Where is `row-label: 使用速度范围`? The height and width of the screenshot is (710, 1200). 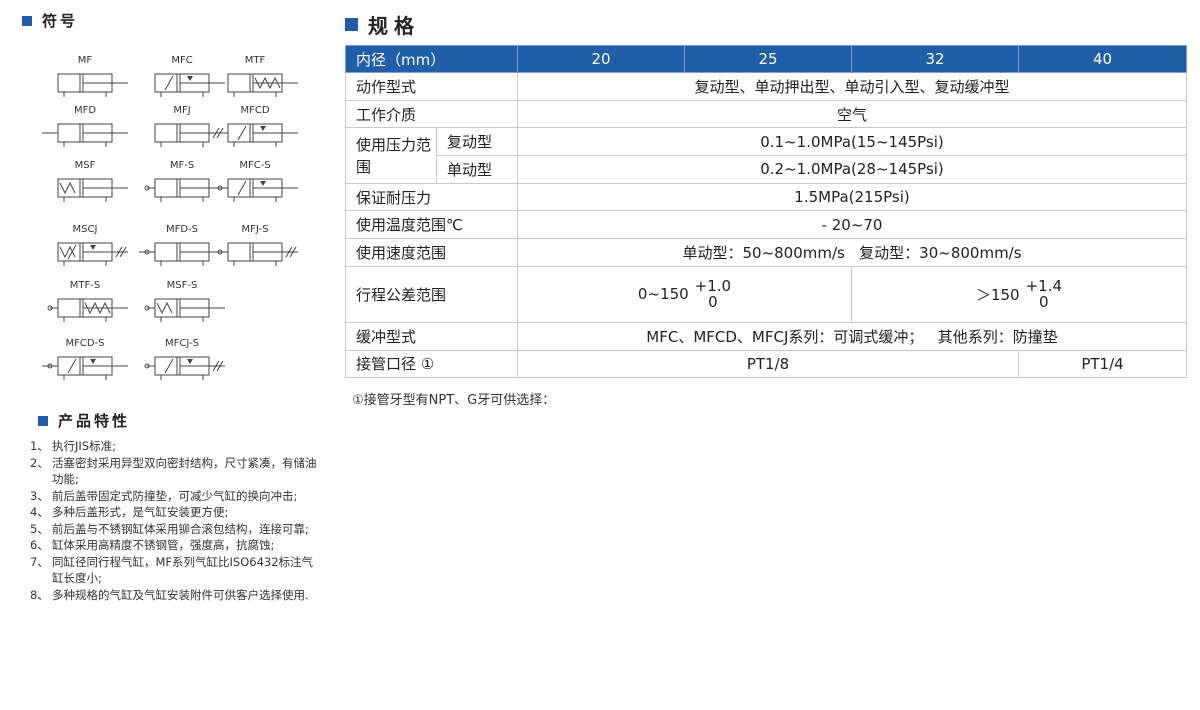 row-label: 使用速度范围 is located at coordinates (431, 252).